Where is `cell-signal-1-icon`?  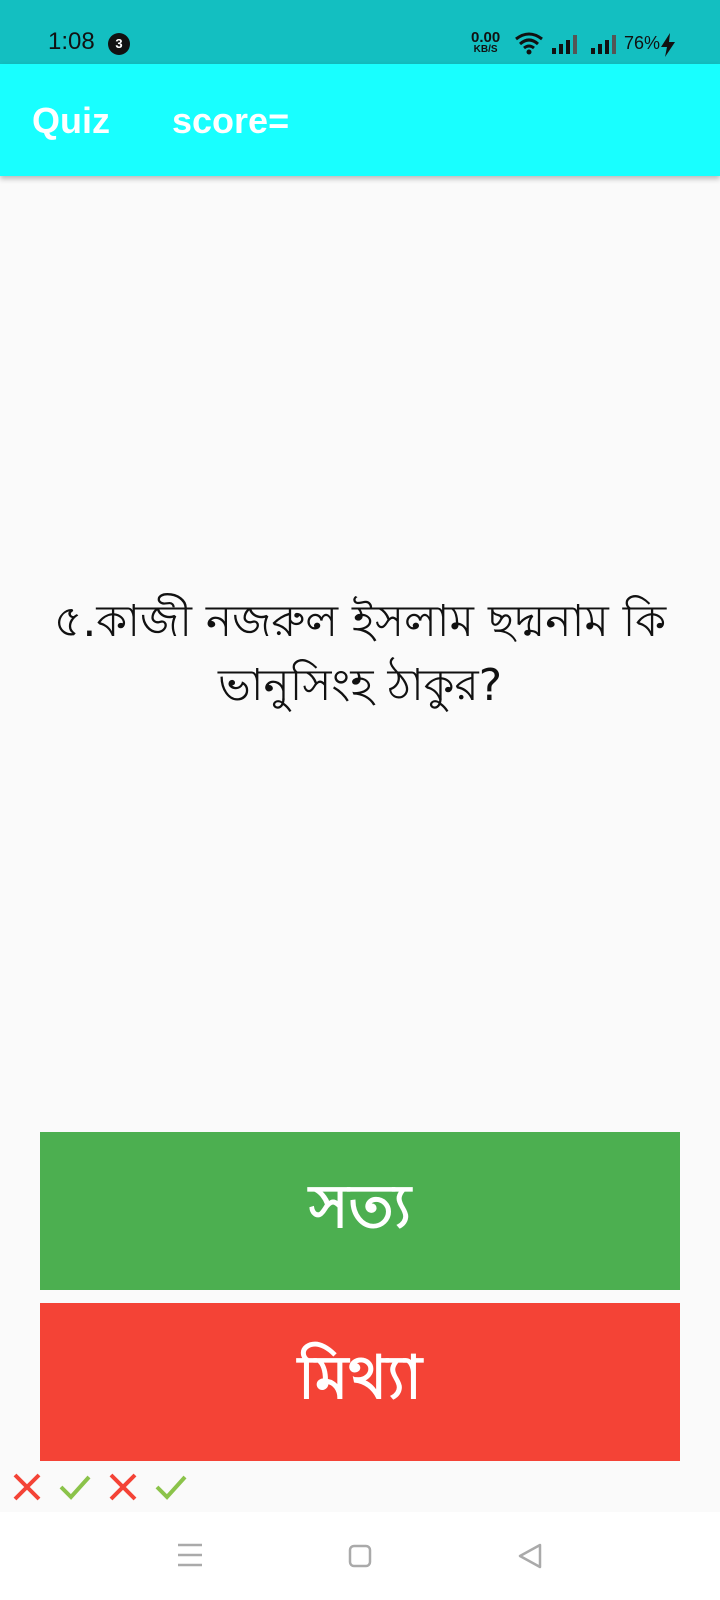 cell-signal-1-icon is located at coordinates (564, 44).